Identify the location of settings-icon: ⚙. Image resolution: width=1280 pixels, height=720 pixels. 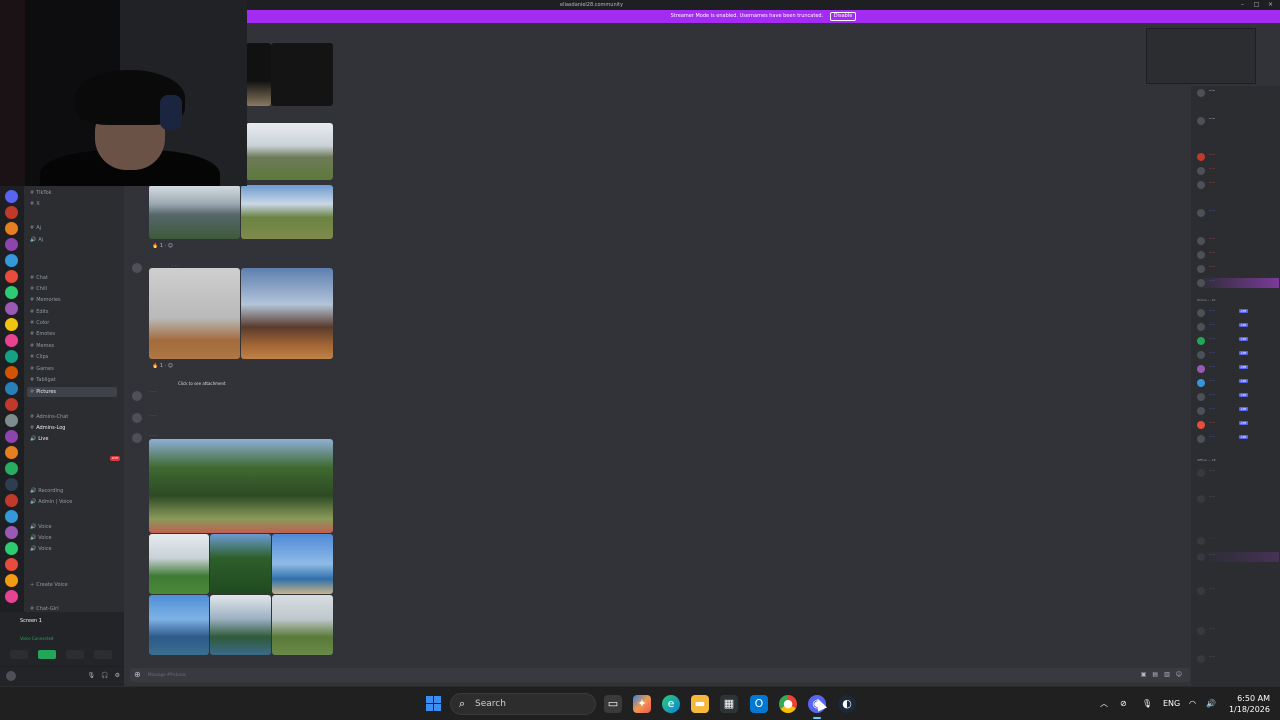
(117, 675).